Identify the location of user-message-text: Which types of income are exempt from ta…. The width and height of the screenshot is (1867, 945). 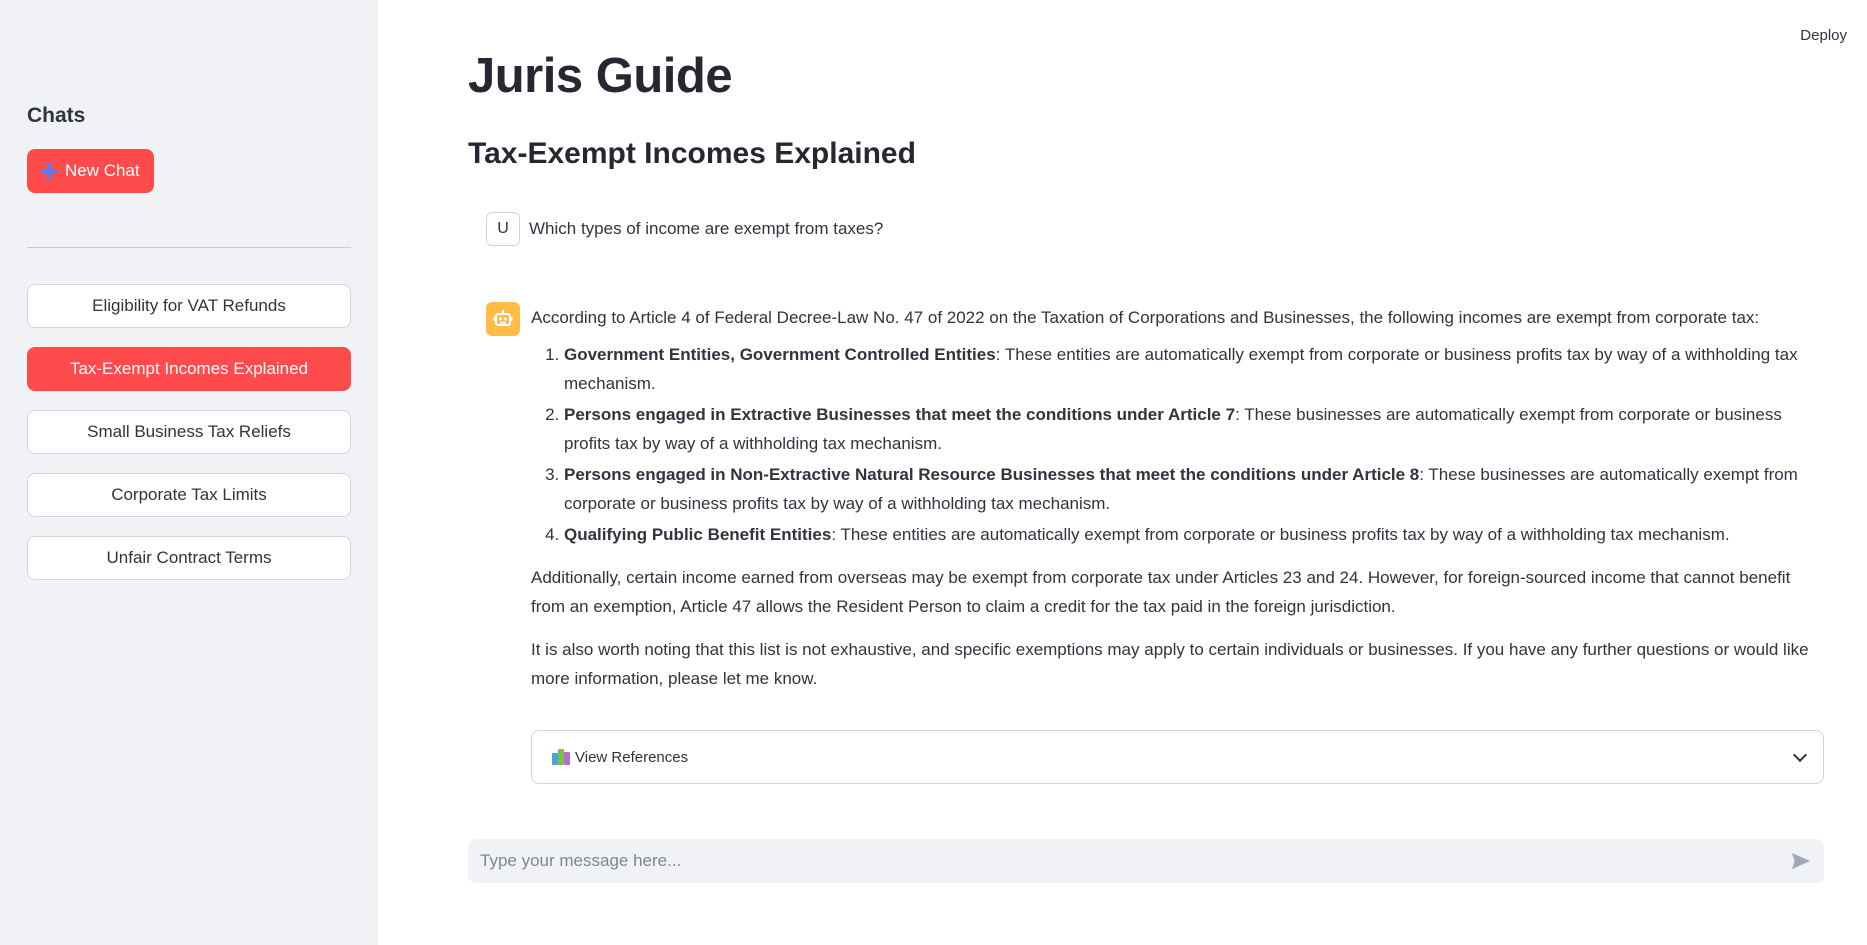
(706, 228).